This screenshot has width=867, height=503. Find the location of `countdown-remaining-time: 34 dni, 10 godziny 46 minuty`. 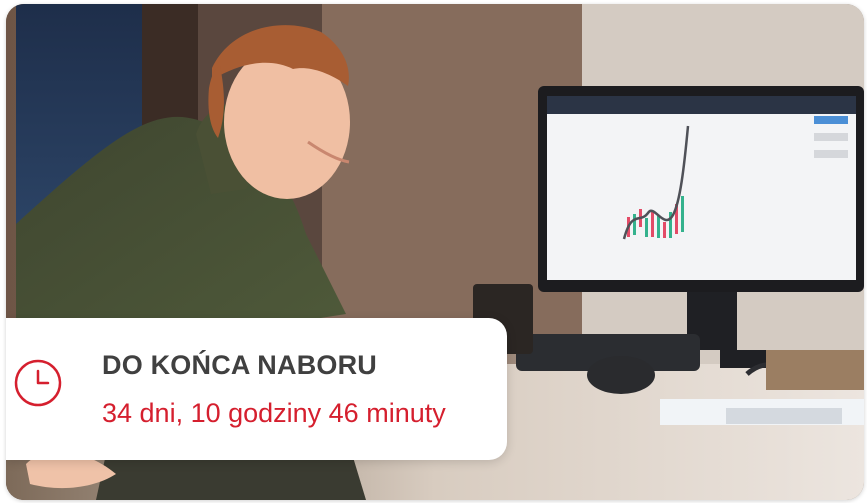

countdown-remaining-time: 34 dni, 10 godziny 46 minuty is located at coordinates (274, 413).